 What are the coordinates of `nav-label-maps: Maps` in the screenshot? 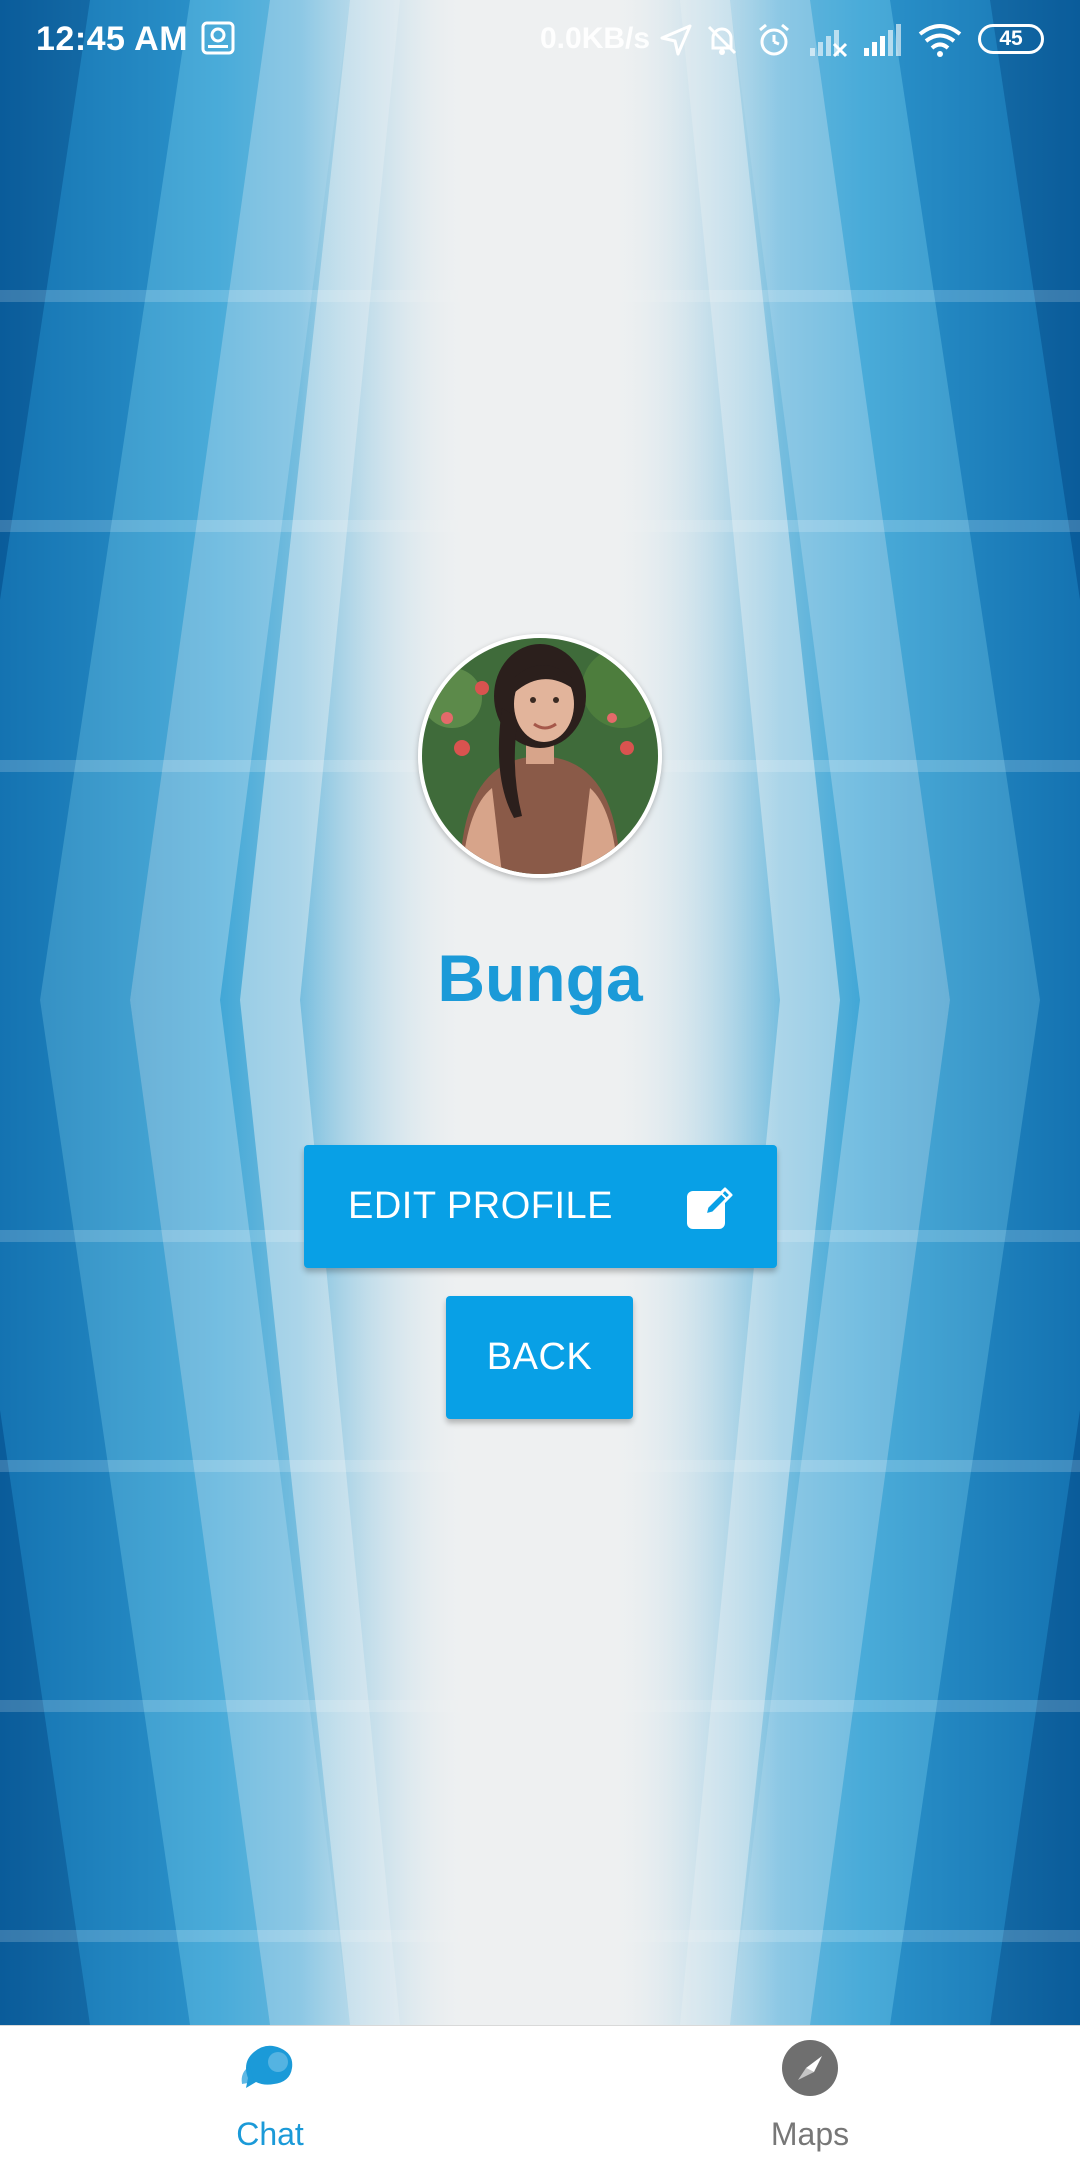 It's located at (810, 2134).